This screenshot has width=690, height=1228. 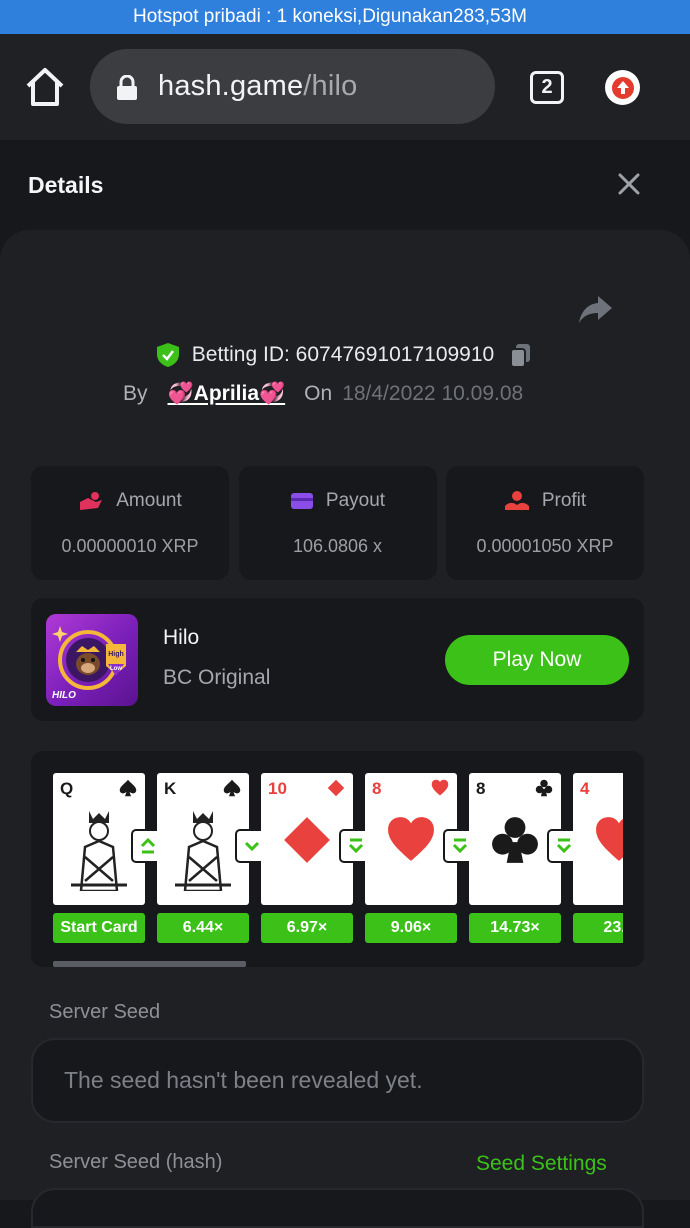 I want to click on url-path: /hilo, so click(x=330, y=86).